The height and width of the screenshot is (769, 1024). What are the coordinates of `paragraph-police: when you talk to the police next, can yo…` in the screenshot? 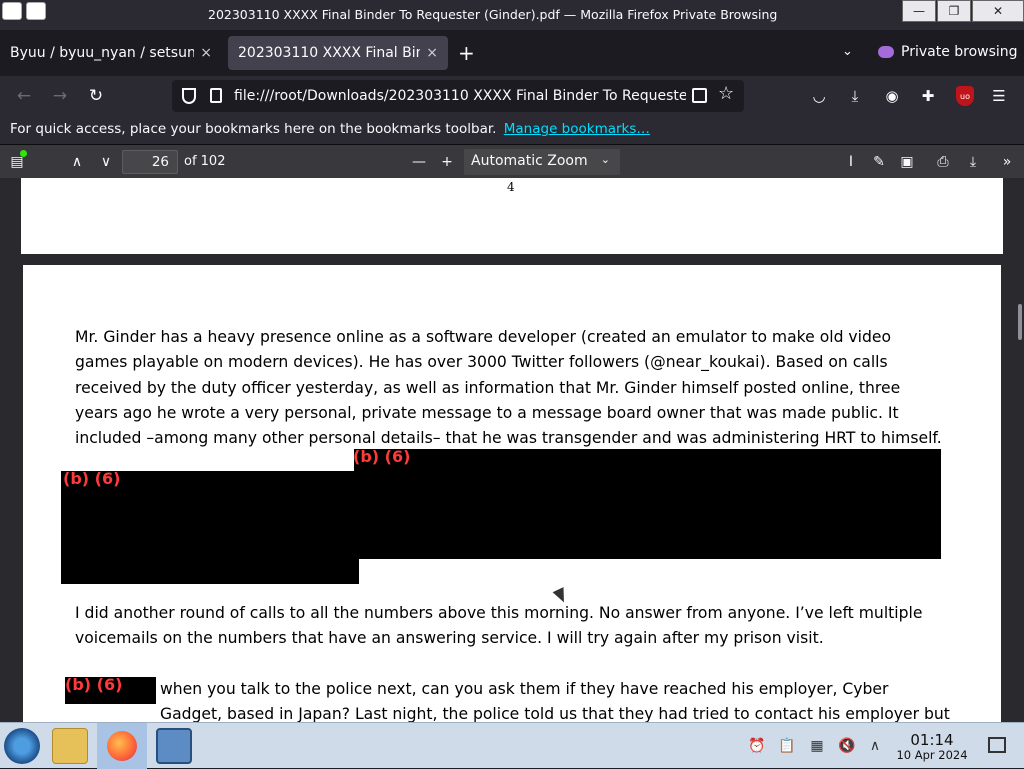 It's located at (555, 701).